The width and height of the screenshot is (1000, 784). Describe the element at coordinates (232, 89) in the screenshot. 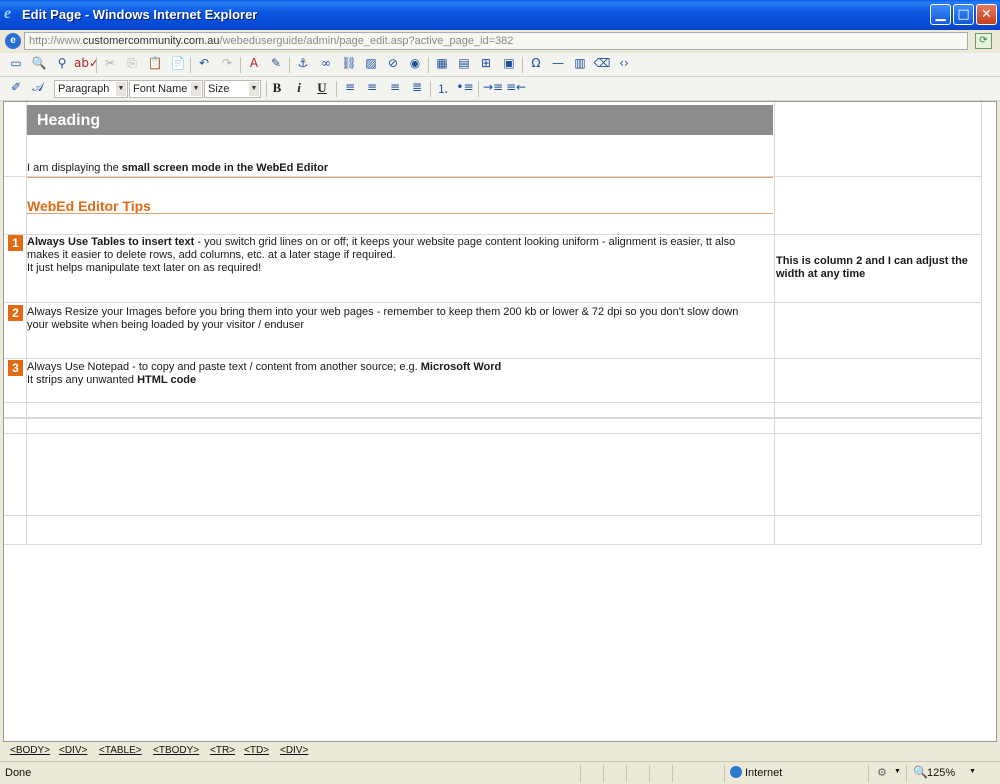

I see `size-select: Size ▼` at that location.